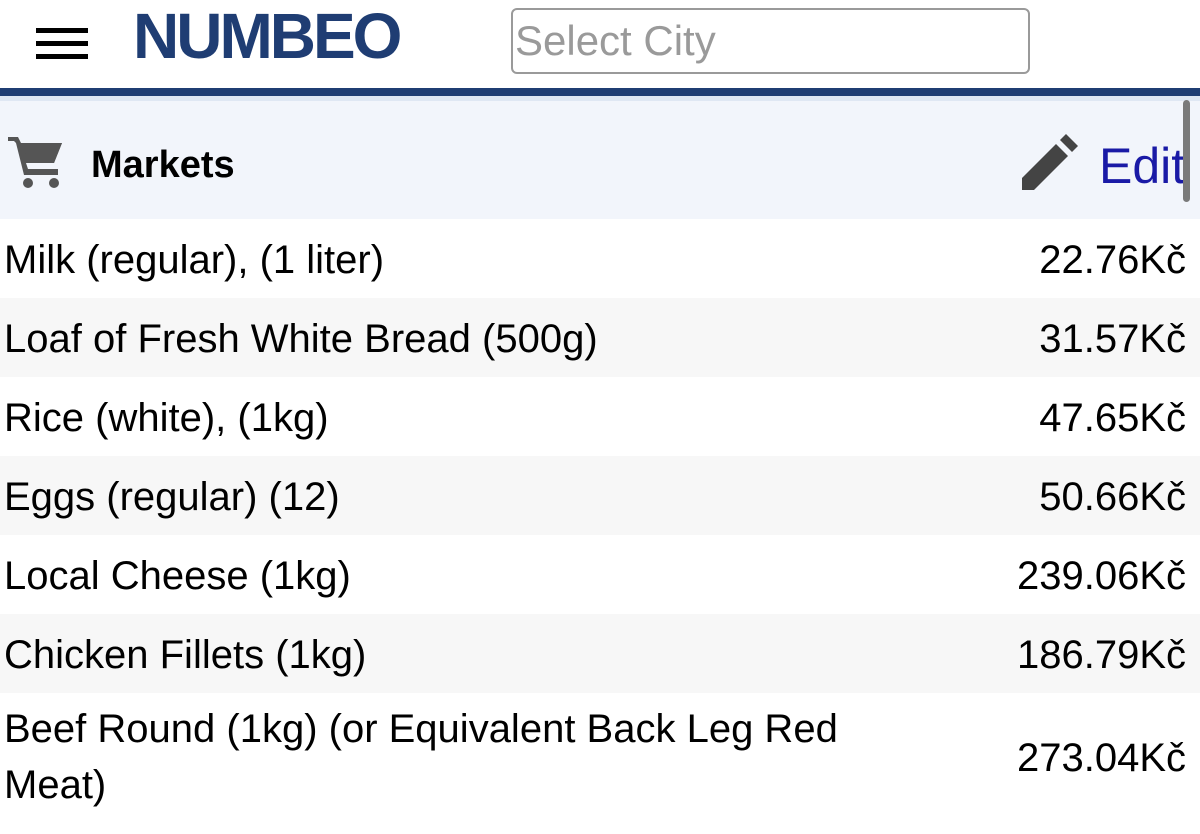 The image size is (1200, 834). I want to click on pencil-icon, so click(1050, 162).